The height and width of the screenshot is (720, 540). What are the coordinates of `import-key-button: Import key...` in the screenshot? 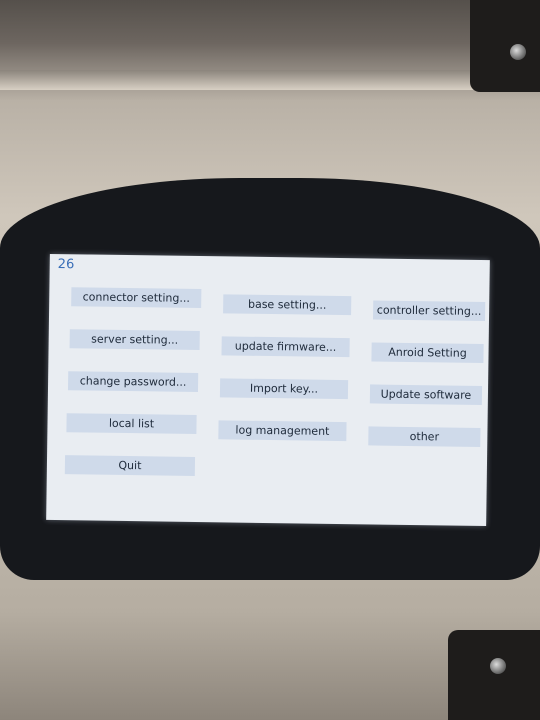 It's located at (284, 389).